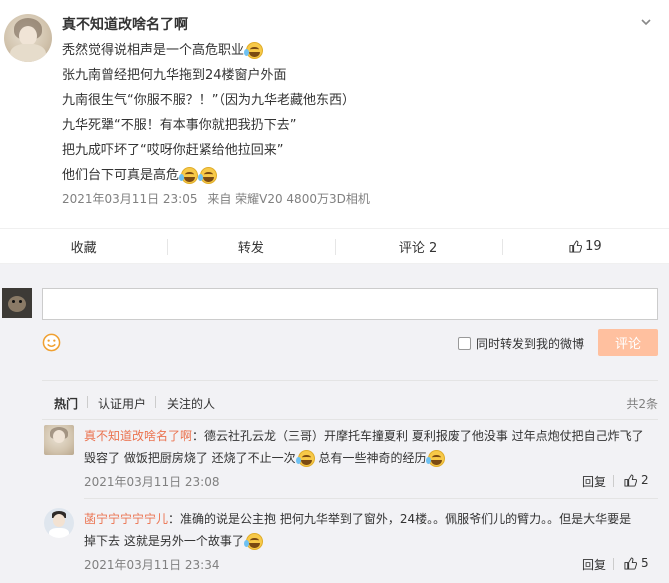  Describe the element at coordinates (174, 75) in the screenshot. I see `post-line: 张九南曾经把何九华拖到24楼窗户外面` at that location.